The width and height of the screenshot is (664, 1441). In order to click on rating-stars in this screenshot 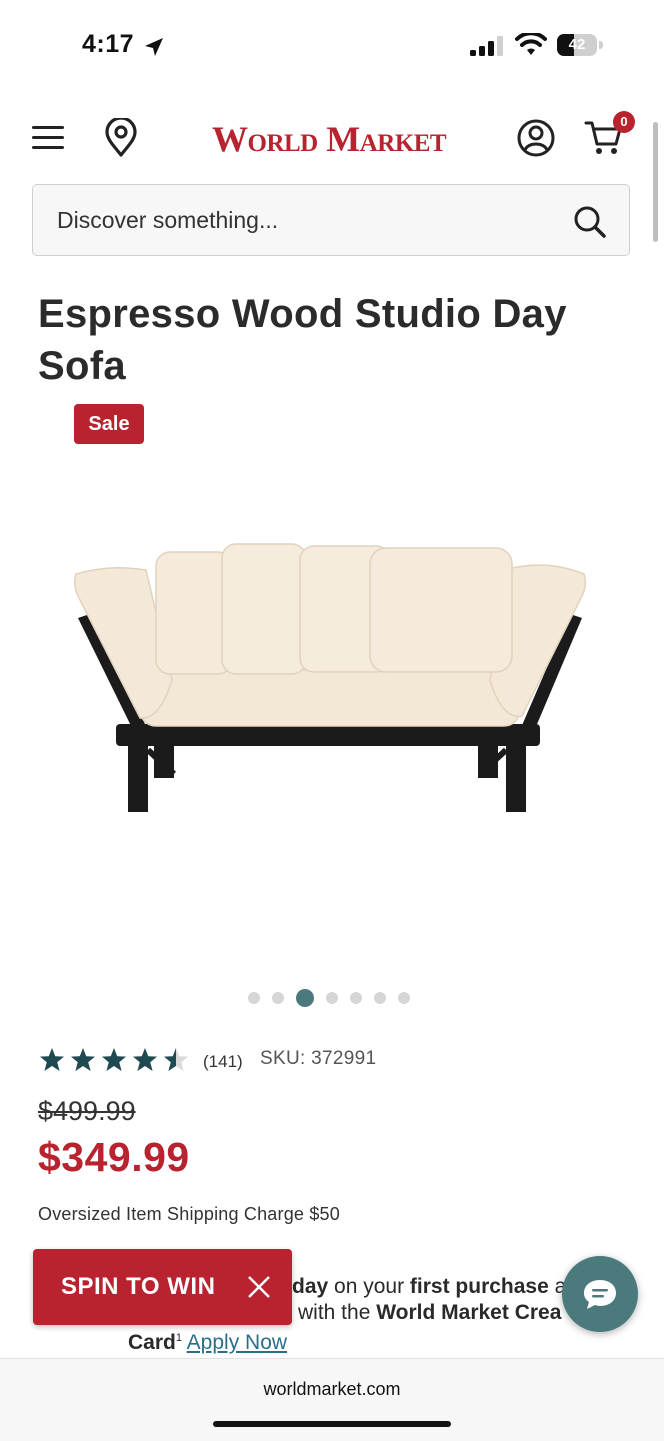, I will do `click(115, 1060)`.